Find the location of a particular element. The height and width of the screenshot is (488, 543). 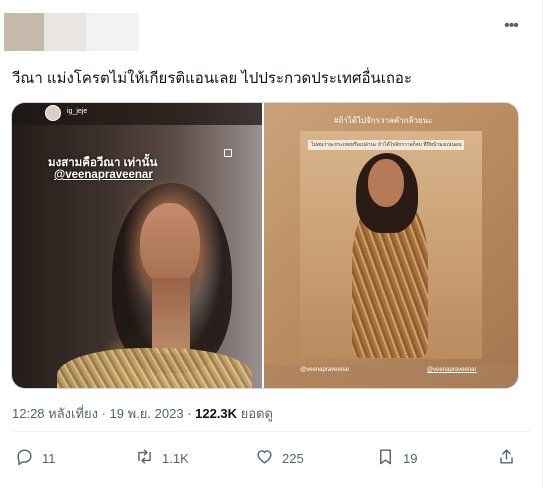

reply-count: 11 is located at coordinates (49, 458).